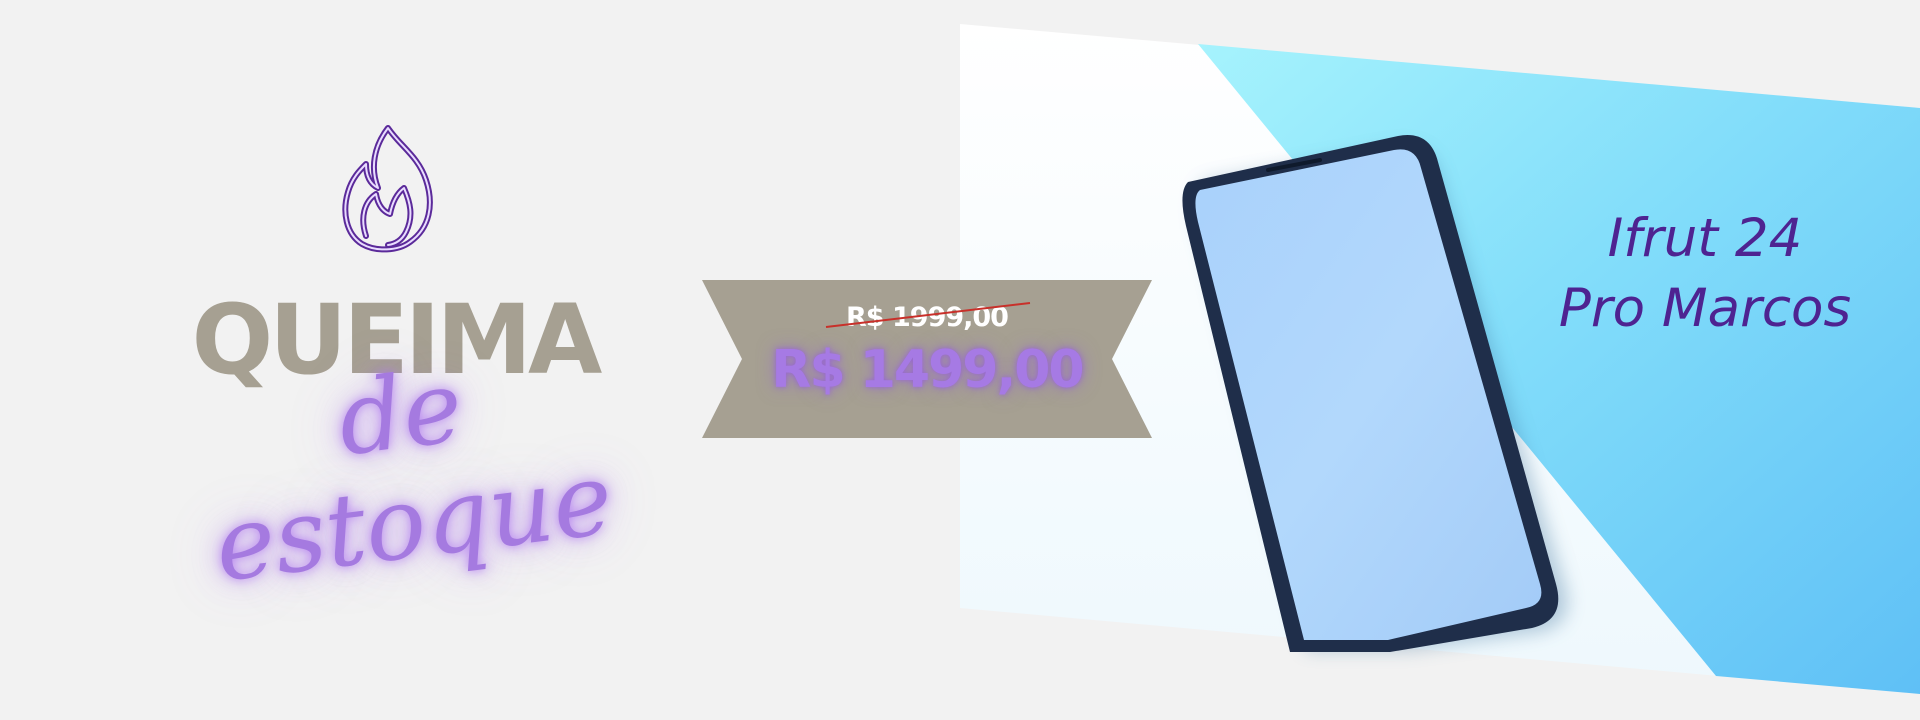 The image size is (1920, 720). I want to click on product-title-line1: Ifrut 24, so click(1705, 238).